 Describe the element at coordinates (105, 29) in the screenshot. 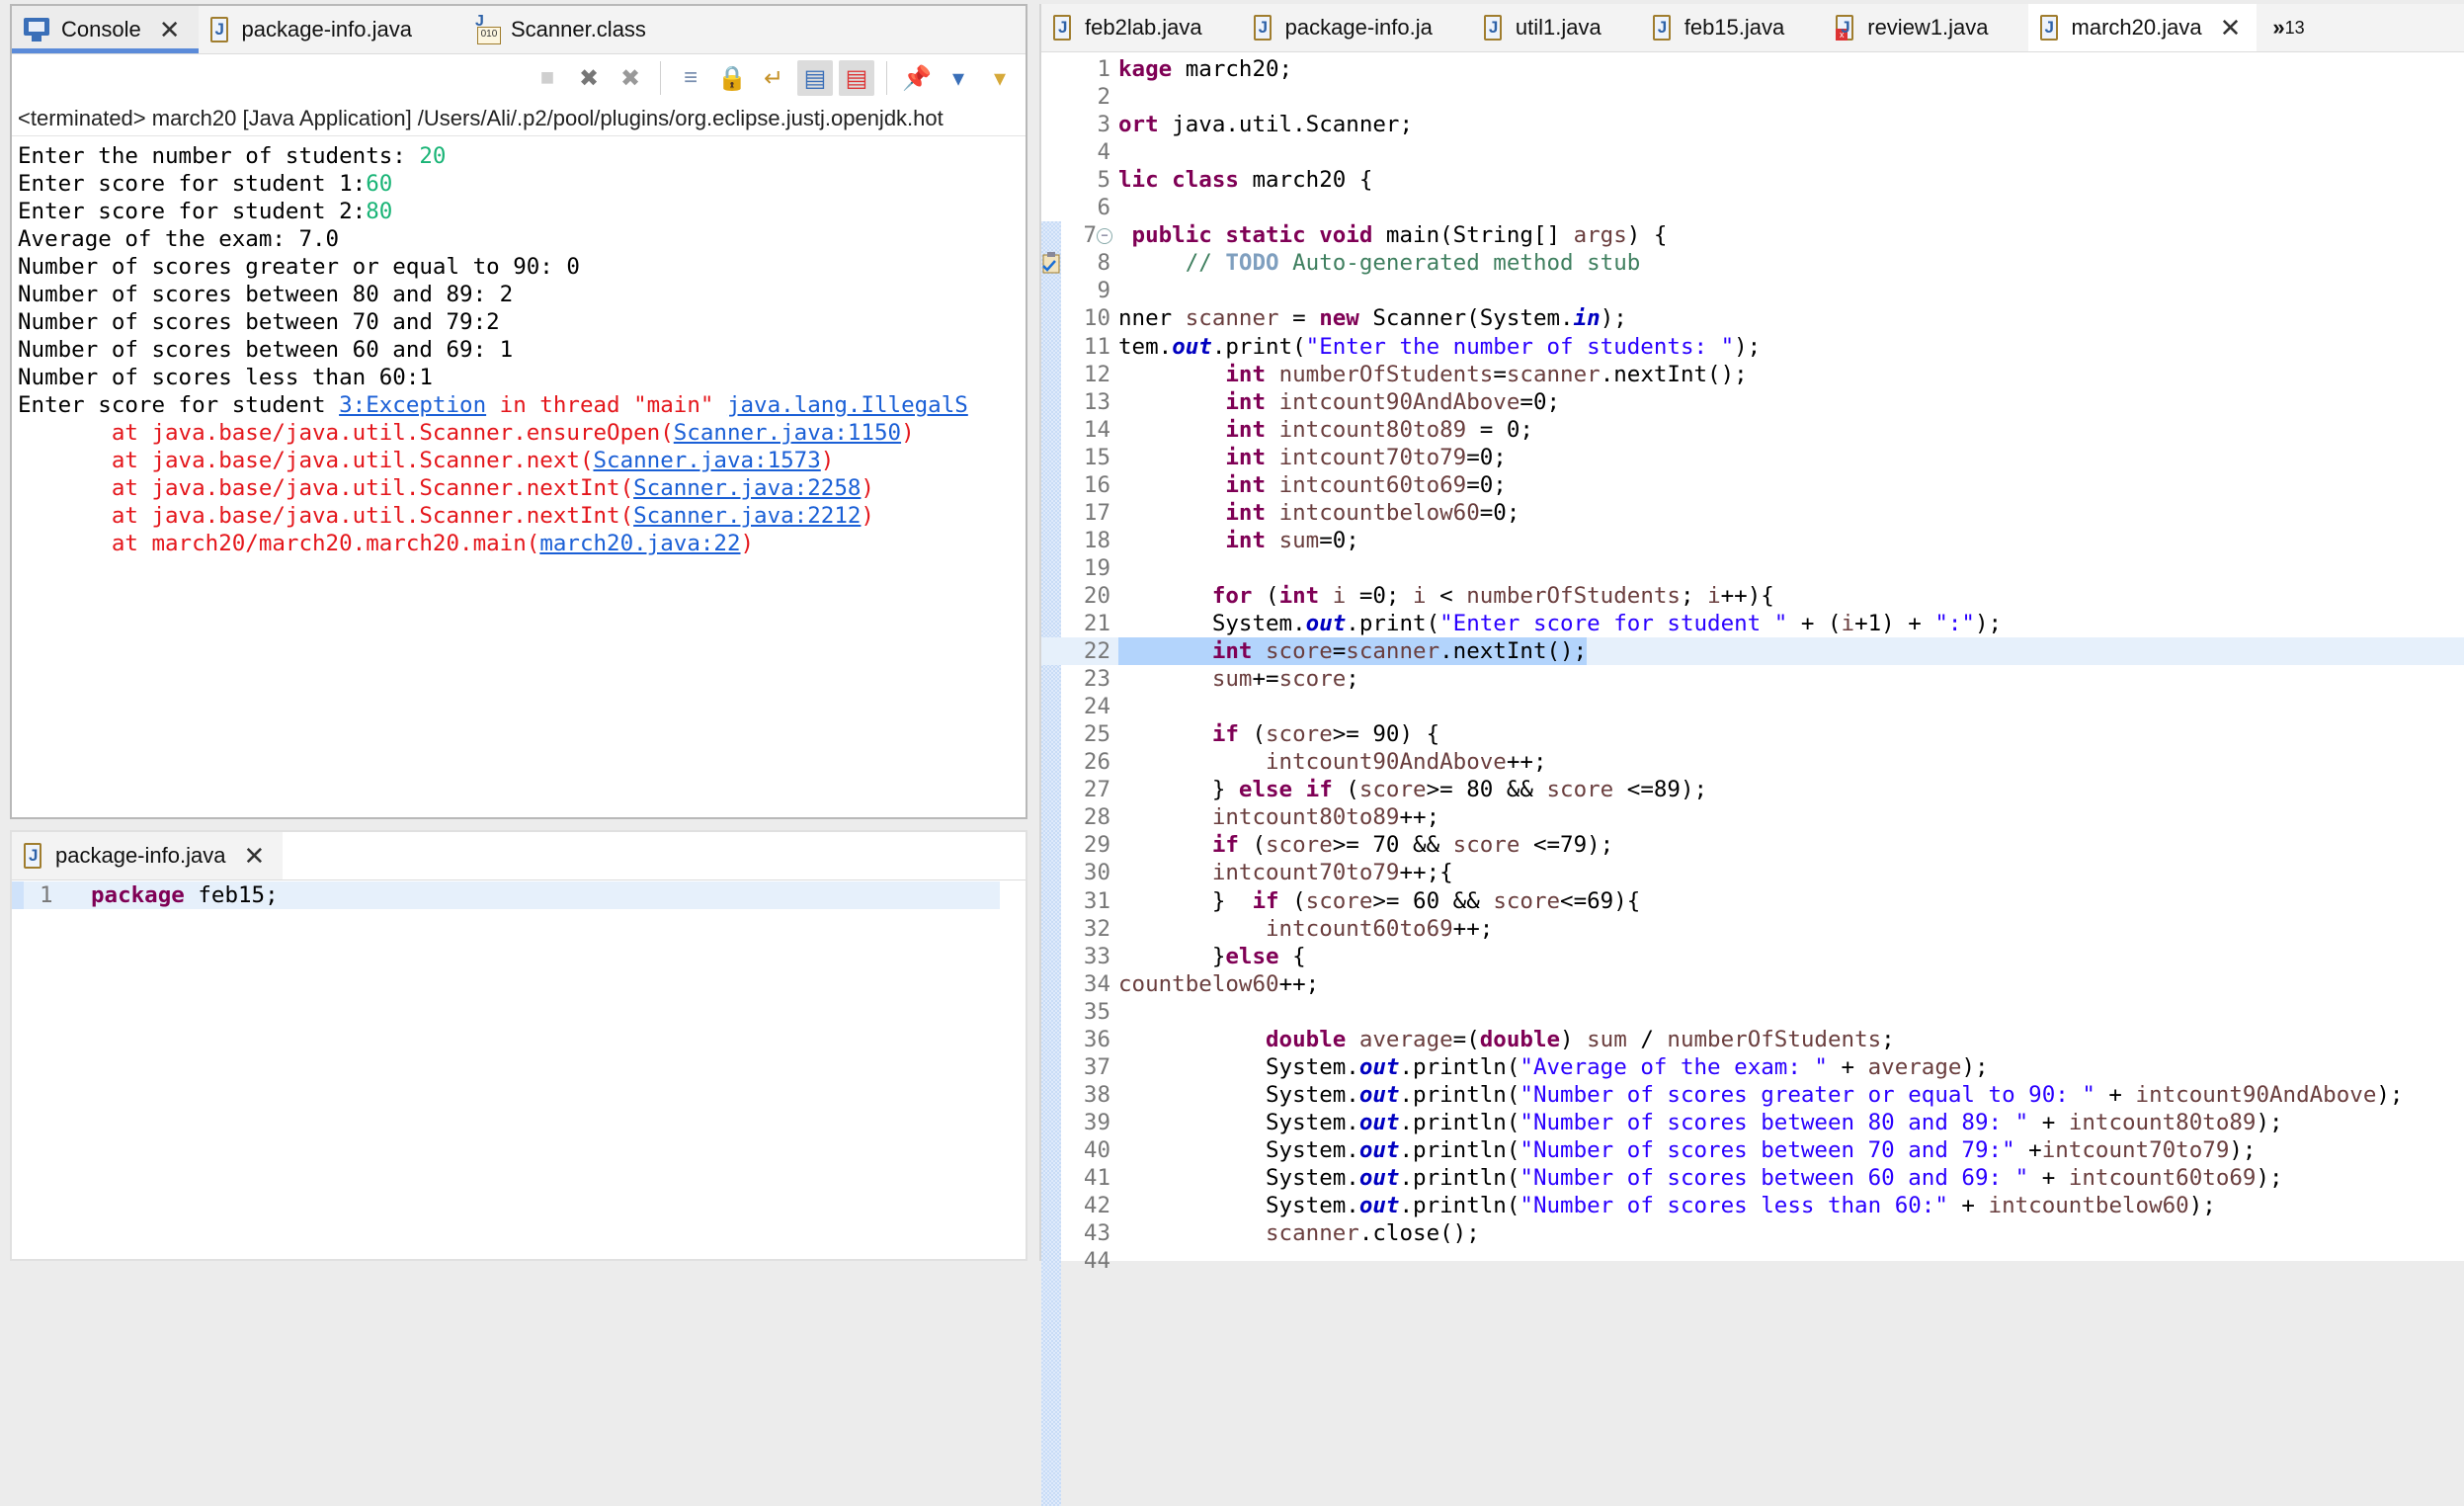

I see `tab-console: Console ✕` at that location.